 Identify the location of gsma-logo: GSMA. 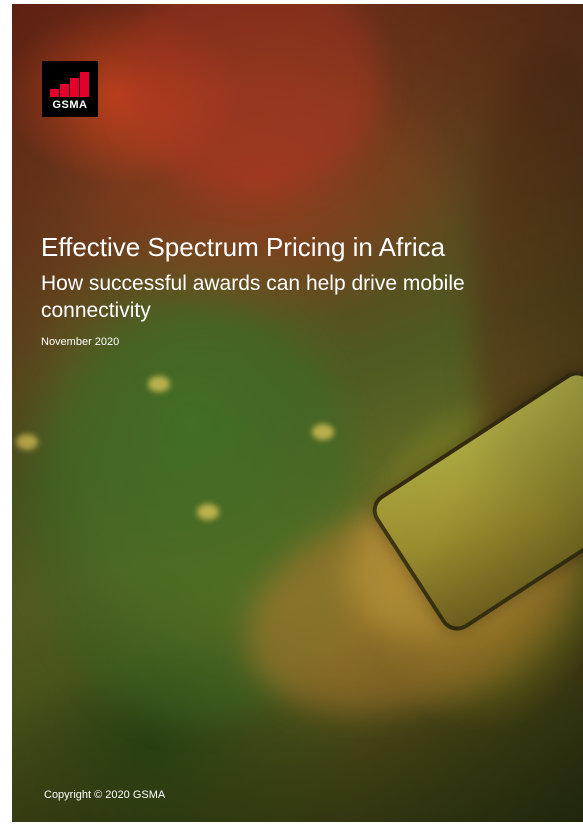
(70, 89).